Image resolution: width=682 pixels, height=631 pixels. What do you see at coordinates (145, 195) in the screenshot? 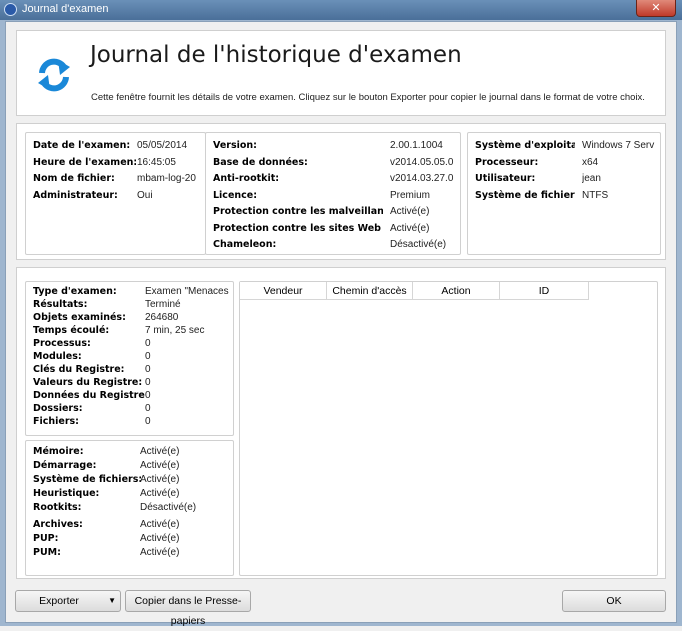
I see `scan-info-value: Oui` at bounding box center [145, 195].